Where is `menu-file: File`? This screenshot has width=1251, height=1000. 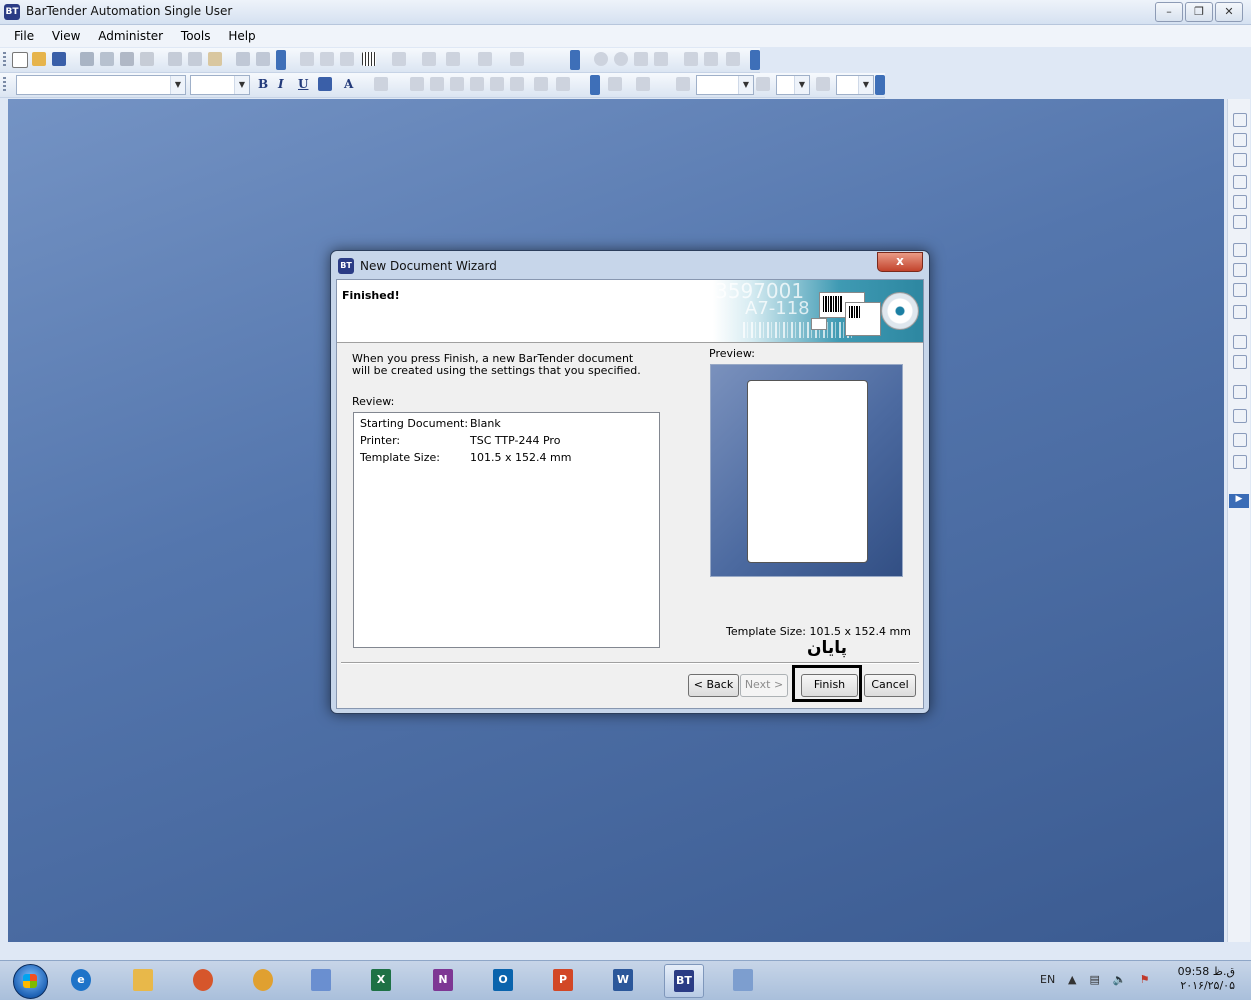 menu-file: File is located at coordinates (24, 36).